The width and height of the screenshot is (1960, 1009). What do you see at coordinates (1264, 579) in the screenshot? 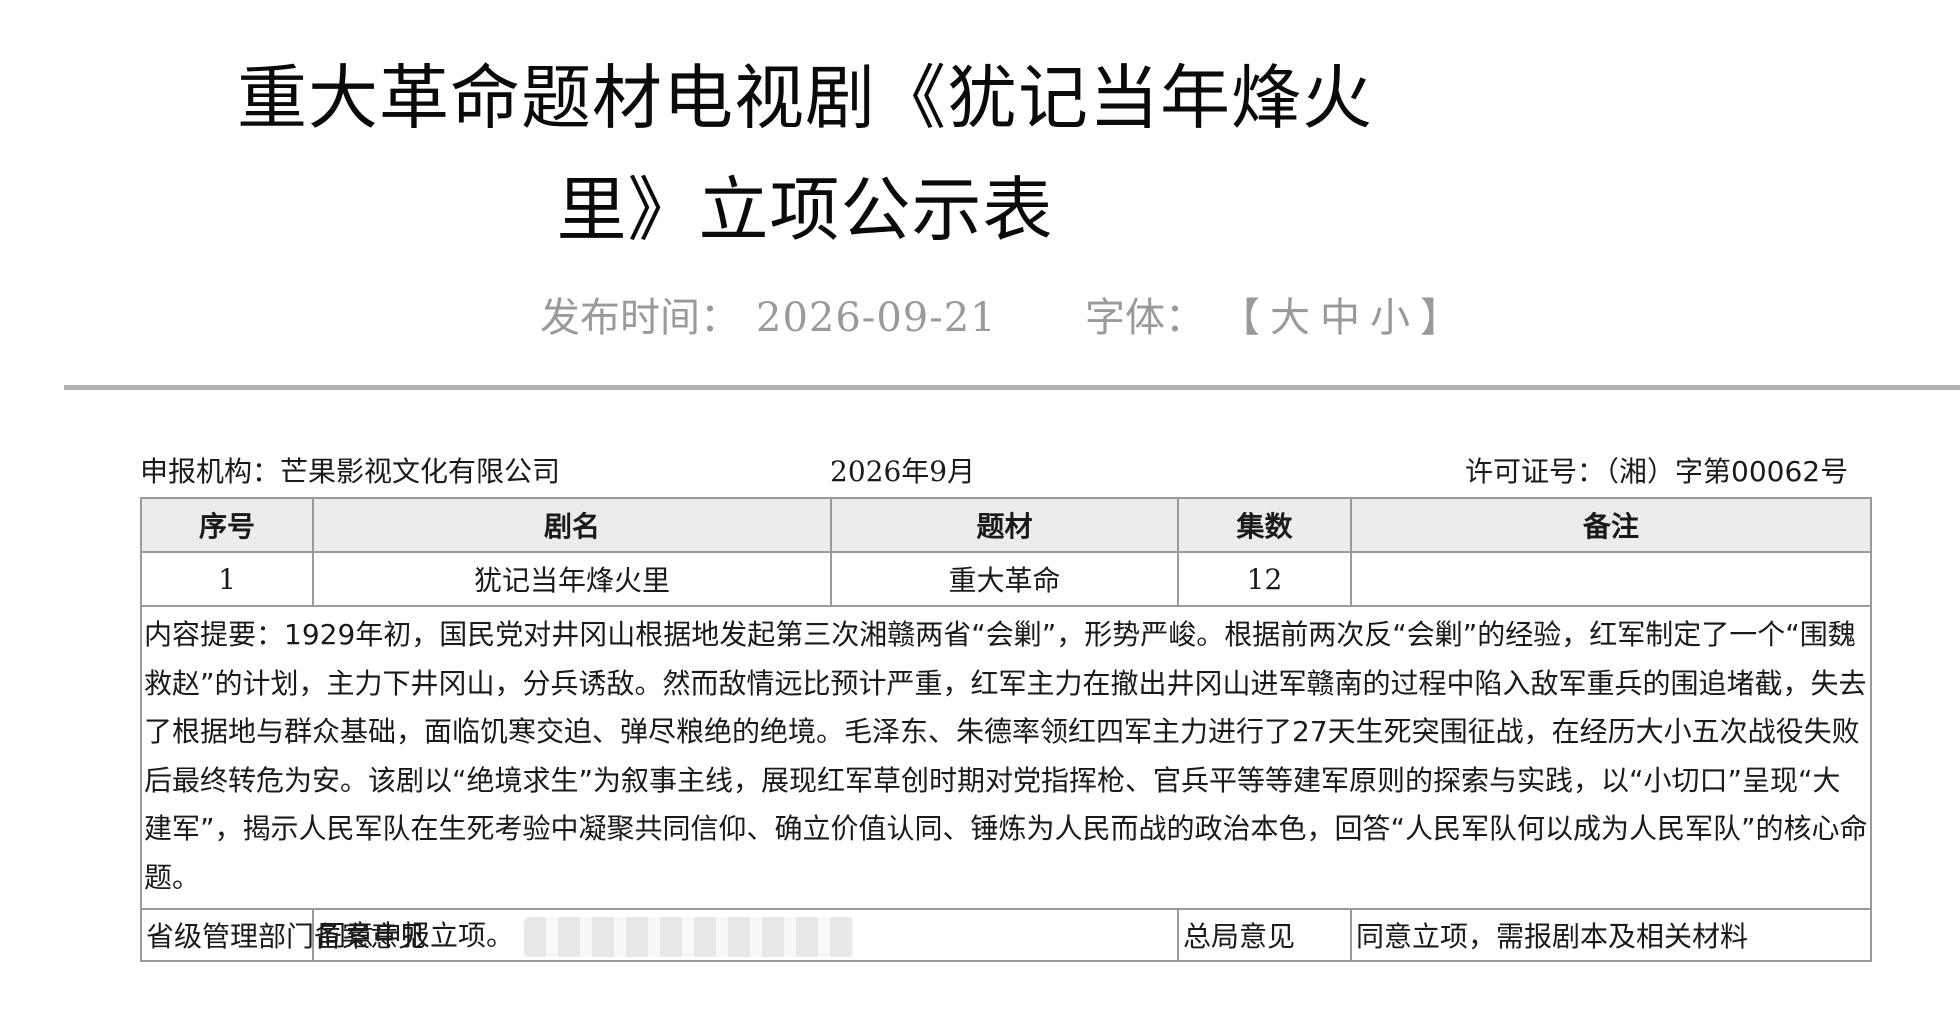
I see `cell-episodes: 12` at bounding box center [1264, 579].